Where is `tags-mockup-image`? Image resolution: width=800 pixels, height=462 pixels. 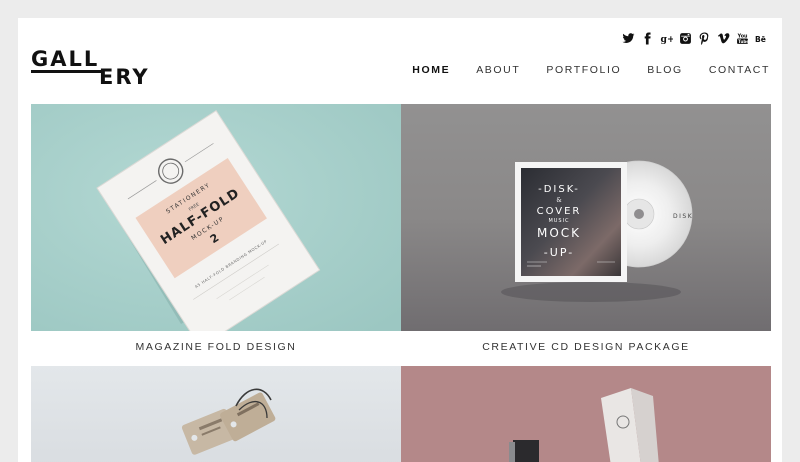 tags-mockup-image is located at coordinates (228, 421).